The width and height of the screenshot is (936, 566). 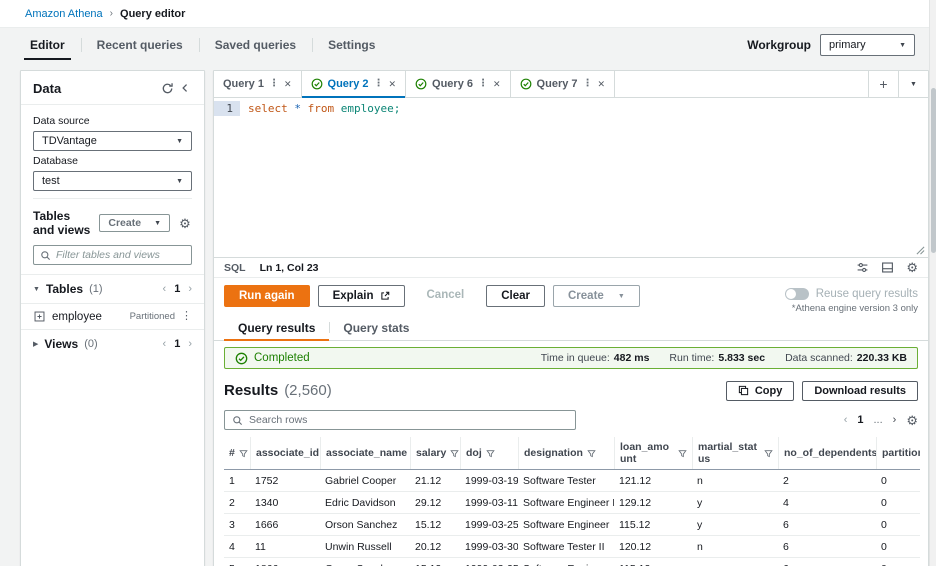 I want to click on reuse-results-toggle, so click(x=796, y=294).